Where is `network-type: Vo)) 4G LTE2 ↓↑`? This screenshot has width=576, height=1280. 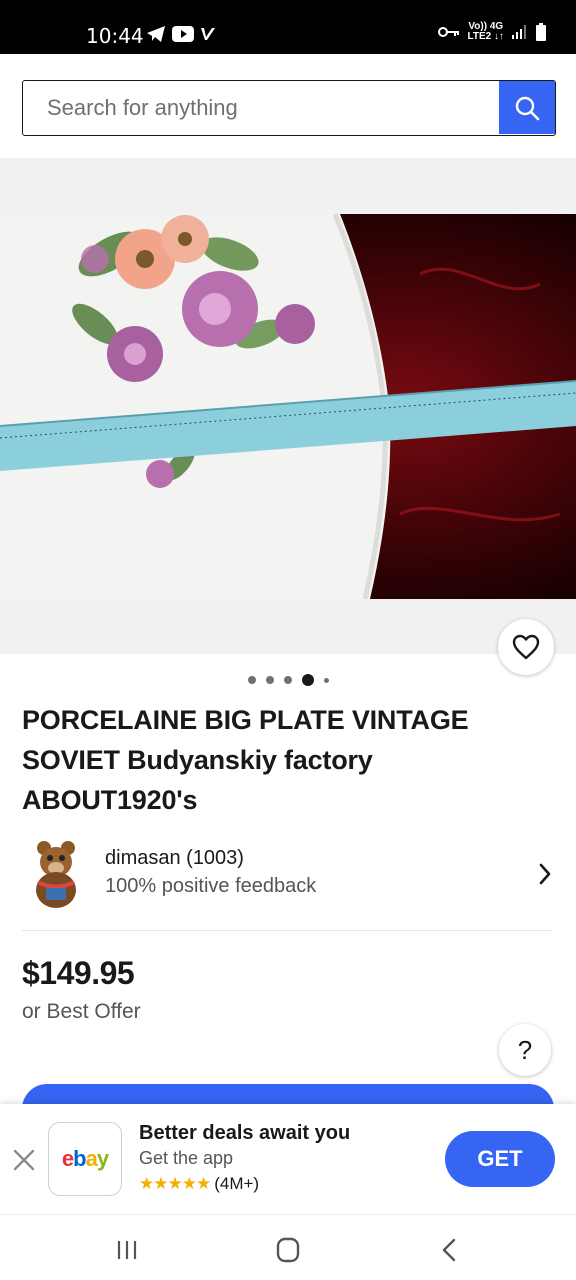
network-type: Vo)) 4G LTE2 ↓↑ is located at coordinates (485, 31).